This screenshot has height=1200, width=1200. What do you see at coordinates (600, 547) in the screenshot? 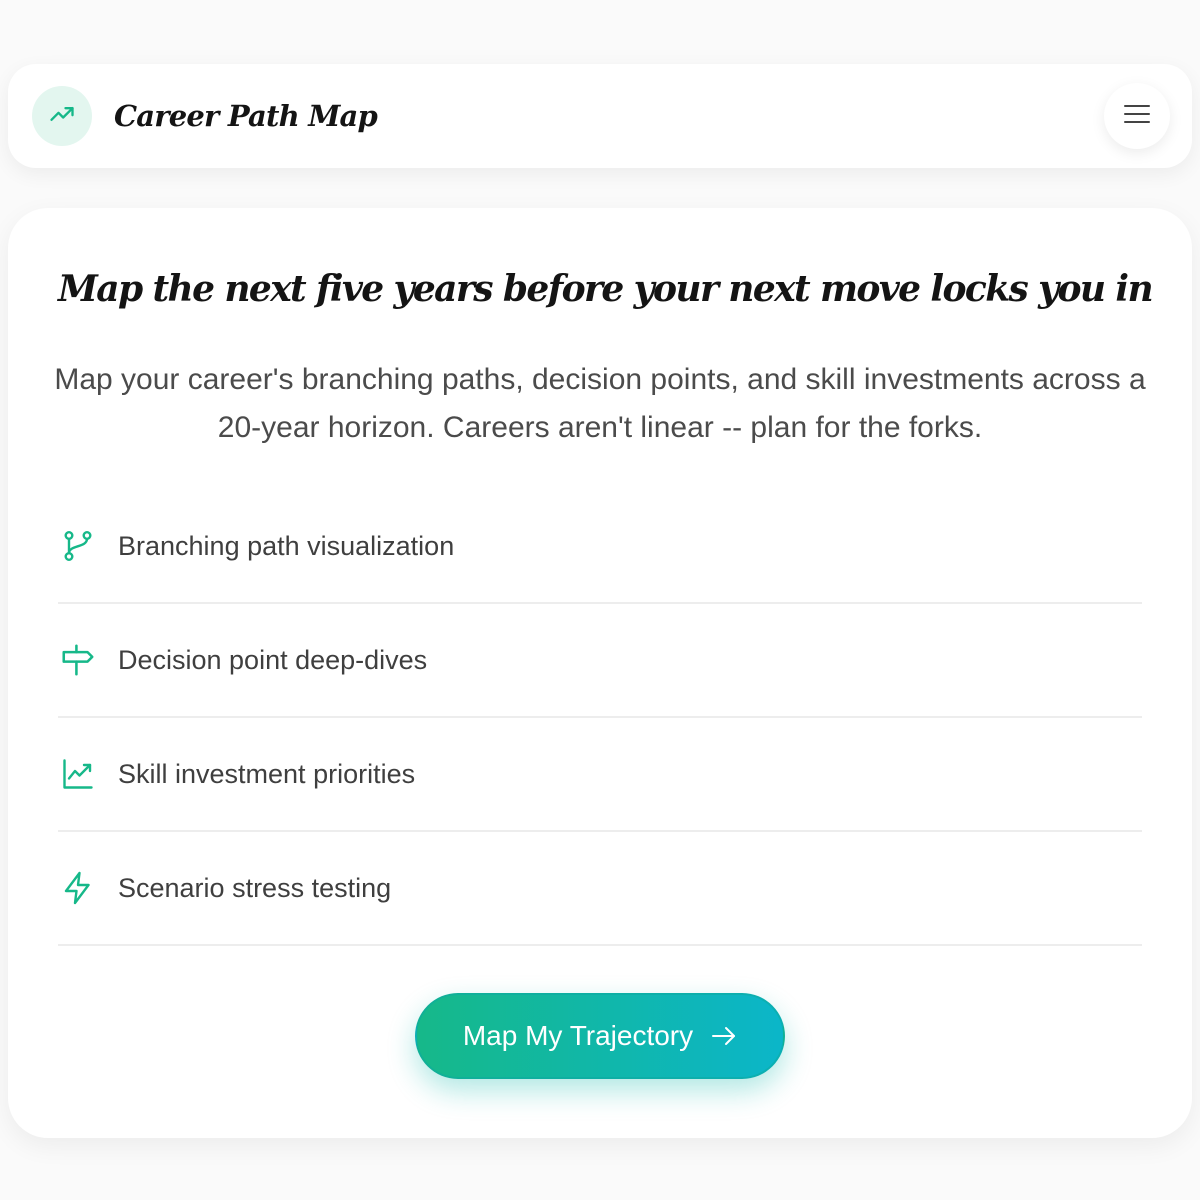
I see `feature-item: Branching path visualization` at bounding box center [600, 547].